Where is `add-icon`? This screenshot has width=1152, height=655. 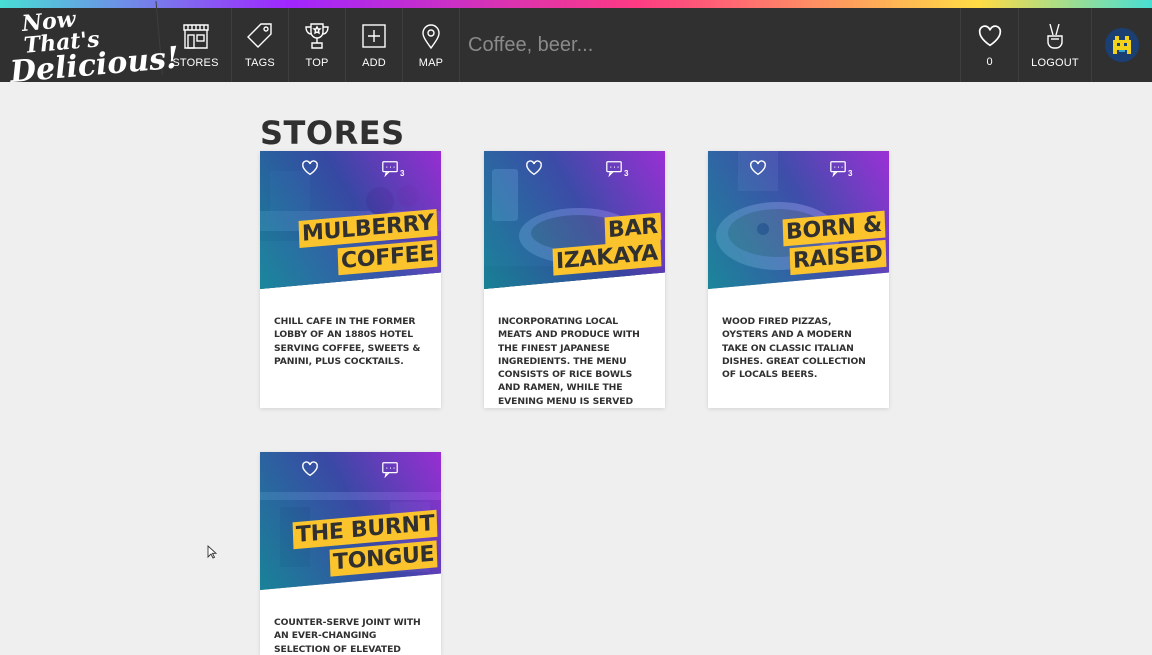 add-icon is located at coordinates (374, 36).